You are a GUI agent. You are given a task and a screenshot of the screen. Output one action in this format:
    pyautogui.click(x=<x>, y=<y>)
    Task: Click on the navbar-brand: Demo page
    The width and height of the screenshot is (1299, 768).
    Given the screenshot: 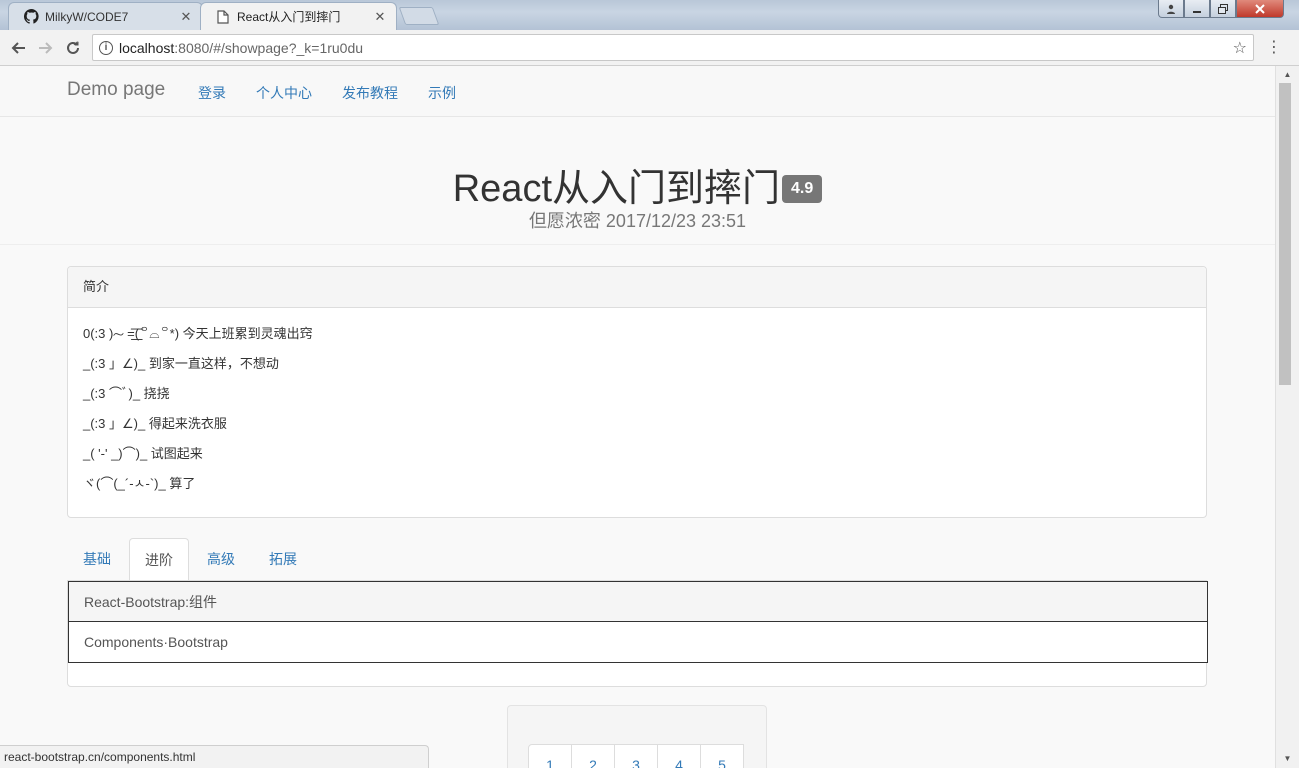 What is the action you would take?
    pyautogui.click(x=116, y=90)
    